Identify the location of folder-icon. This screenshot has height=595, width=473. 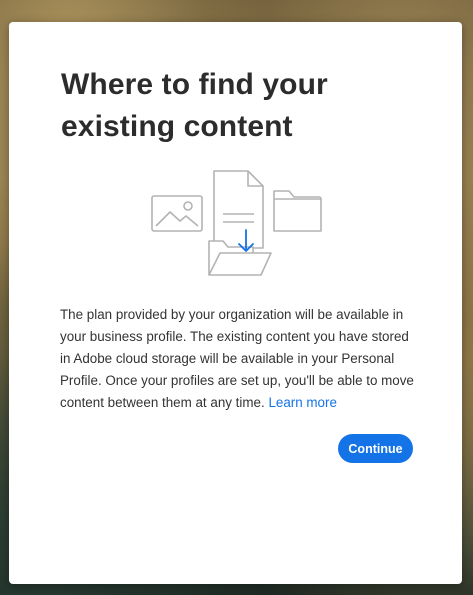
(297, 211).